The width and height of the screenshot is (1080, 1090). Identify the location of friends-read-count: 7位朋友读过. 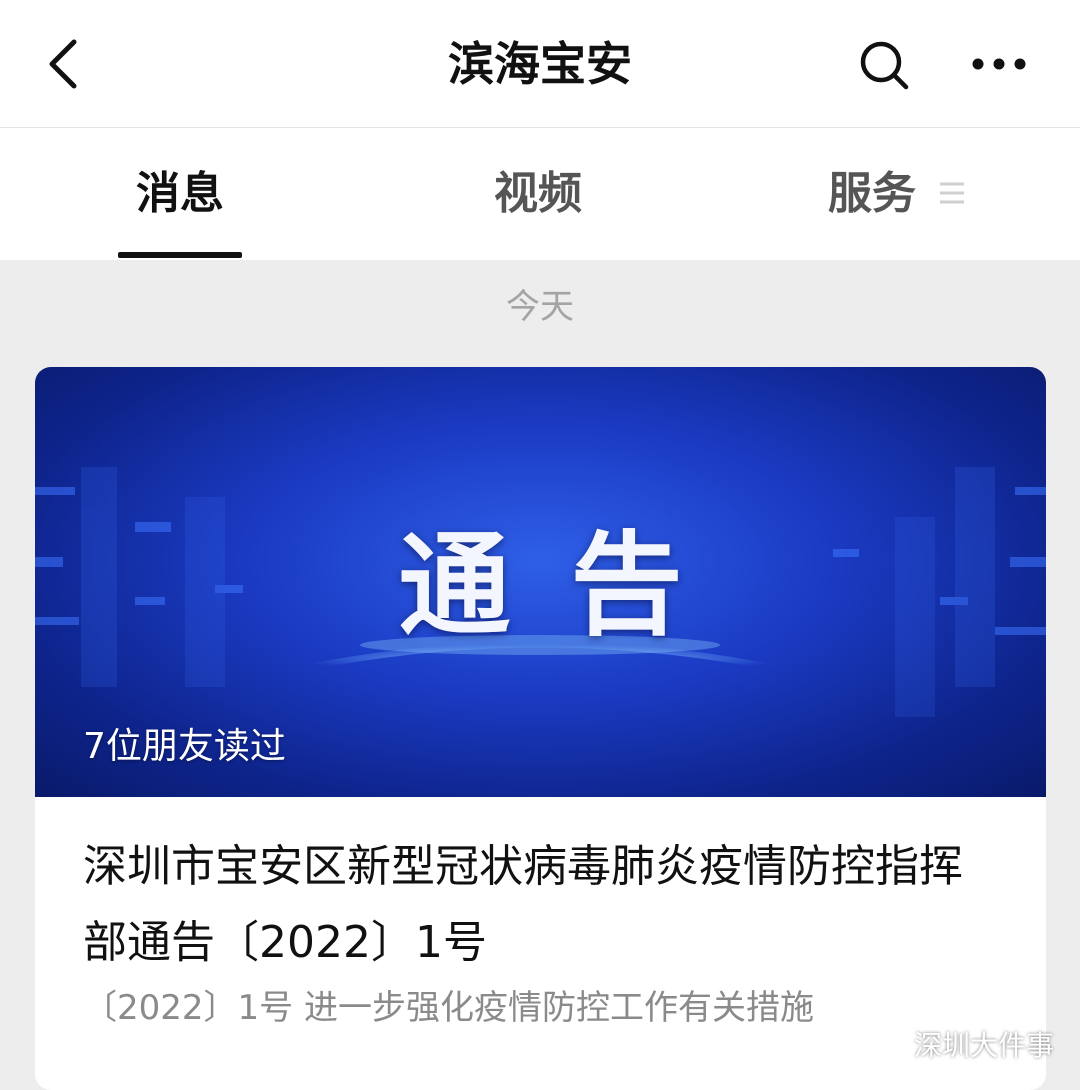
(184, 746).